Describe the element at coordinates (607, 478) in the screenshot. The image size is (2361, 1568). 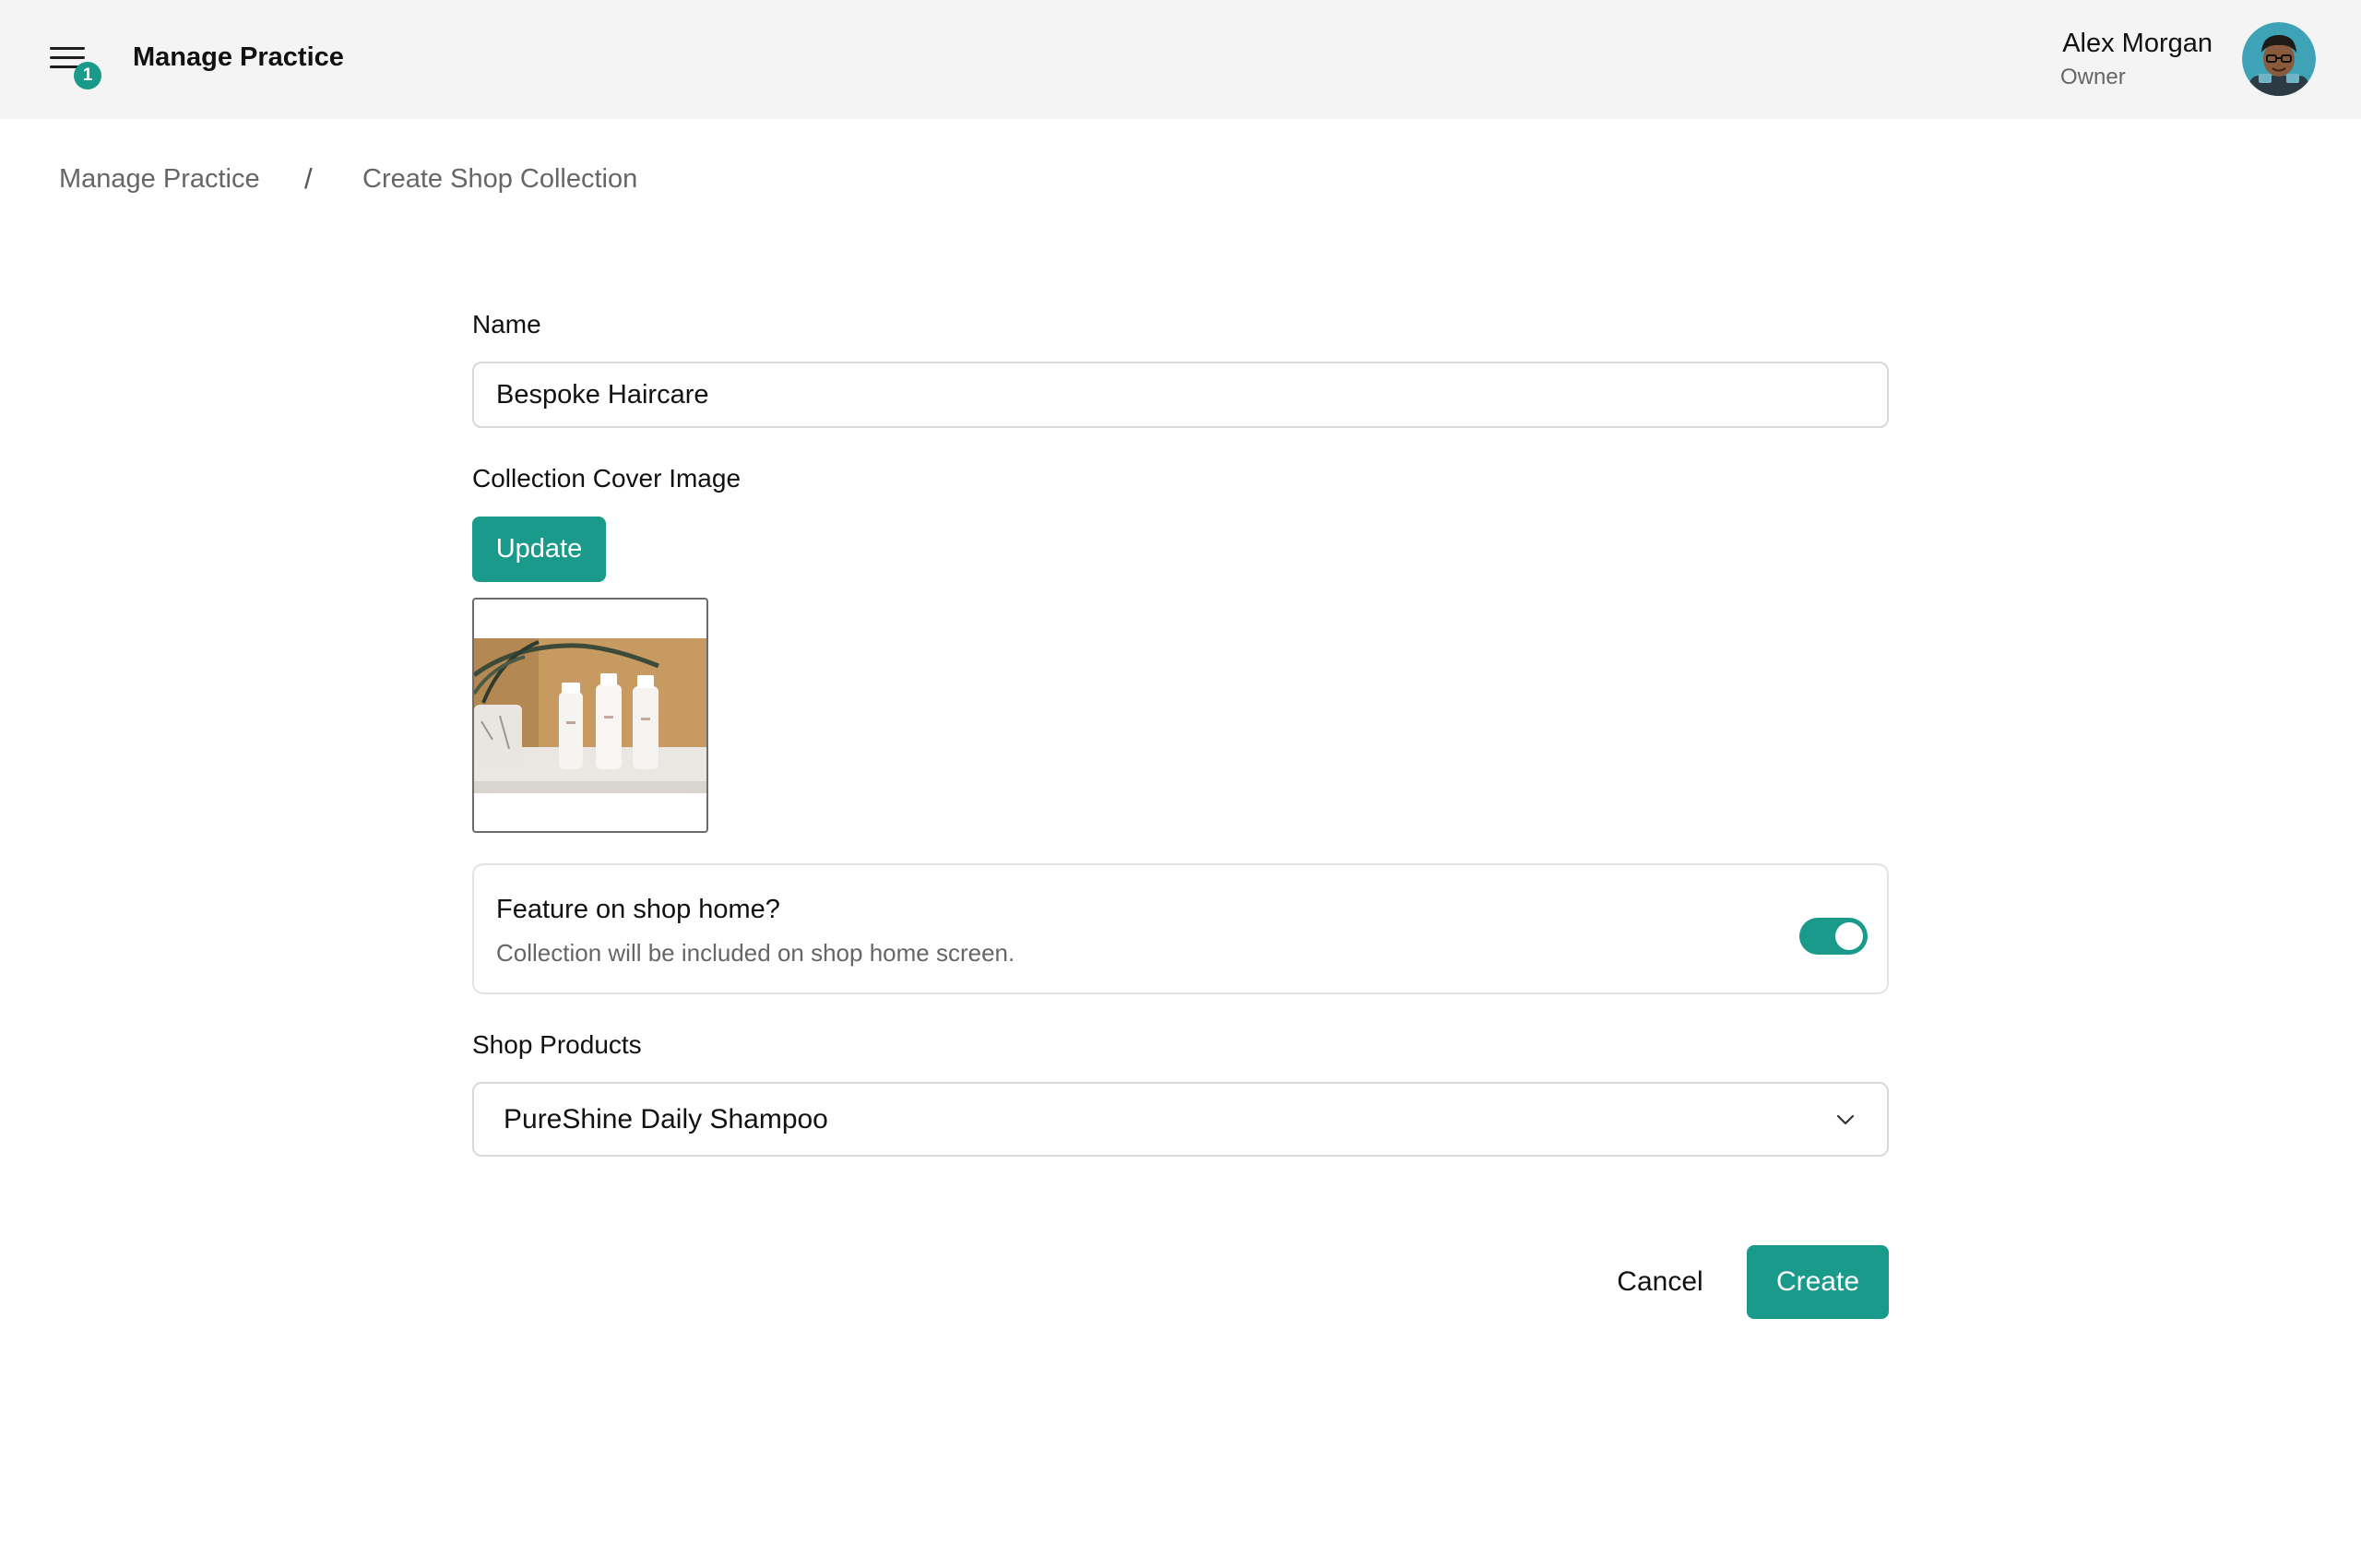
I see `cover-image-label: Collection Cover Image` at that location.